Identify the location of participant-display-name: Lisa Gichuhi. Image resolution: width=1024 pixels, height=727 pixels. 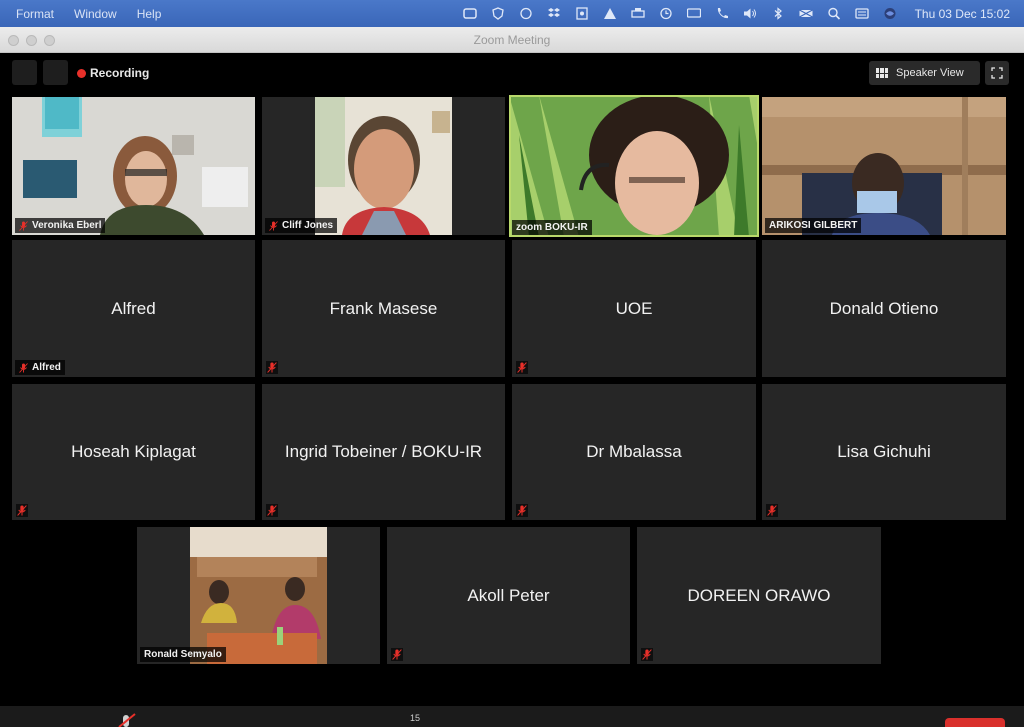
(884, 451).